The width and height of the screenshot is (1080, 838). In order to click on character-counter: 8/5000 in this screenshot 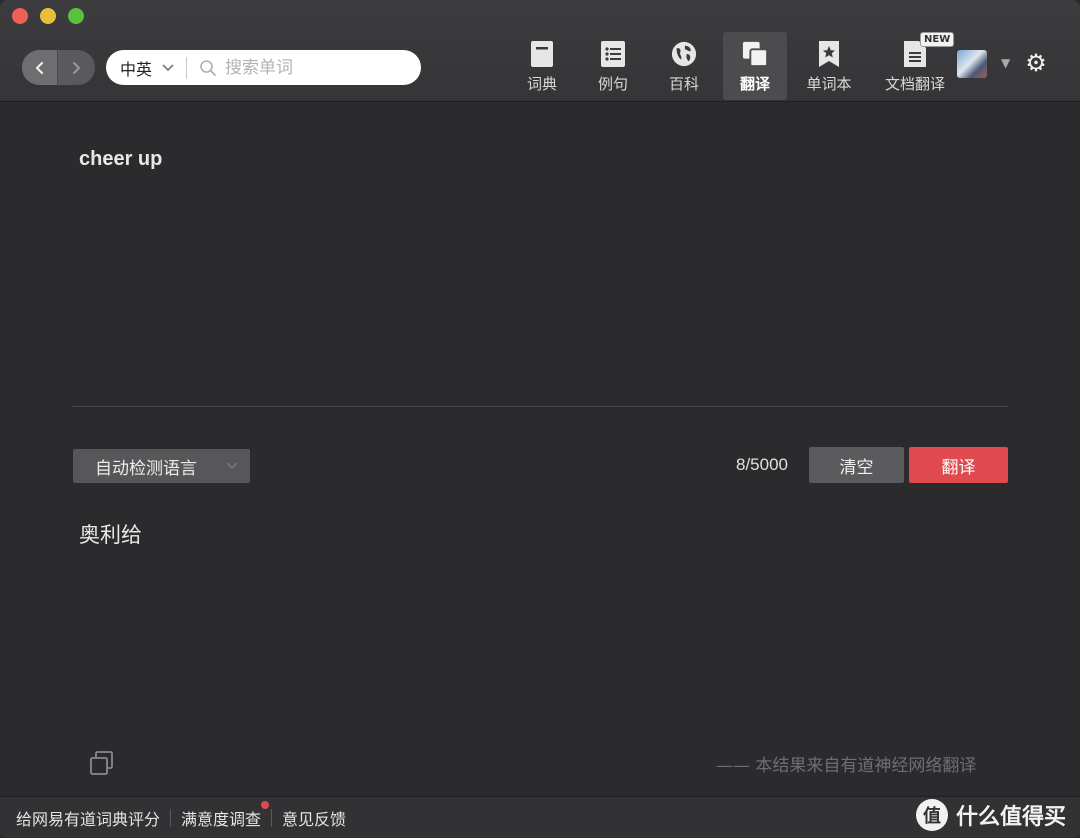, I will do `click(762, 464)`.